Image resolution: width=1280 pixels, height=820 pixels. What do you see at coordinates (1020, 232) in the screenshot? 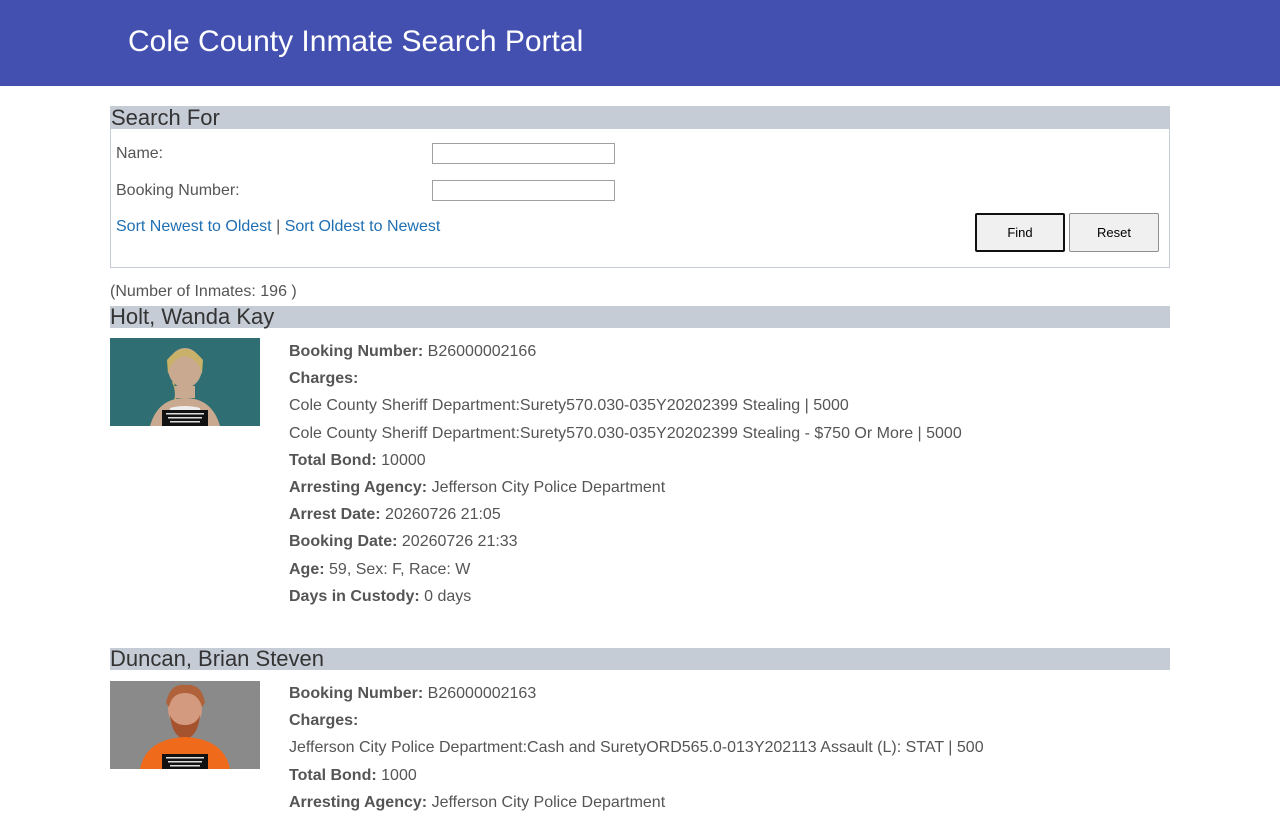
I see `find-button: Find` at bounding box center [1020, 232].